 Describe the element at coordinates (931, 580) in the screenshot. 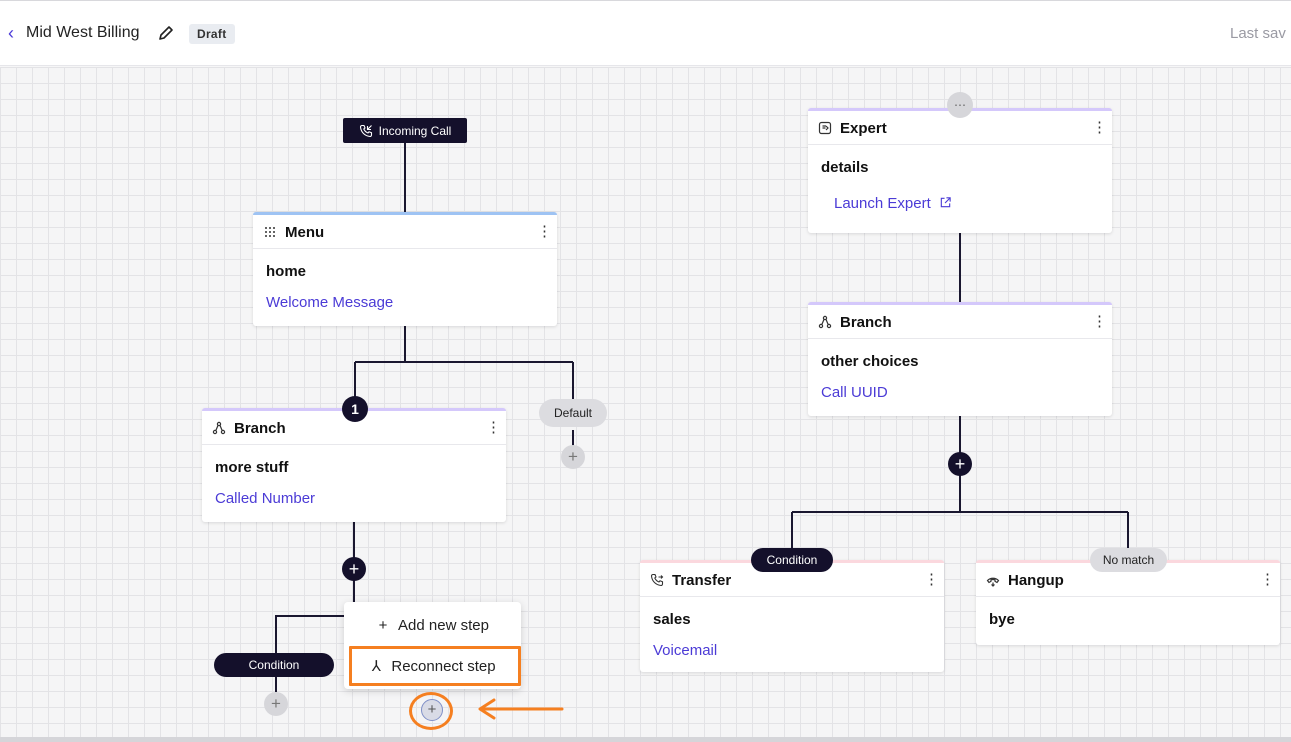

I see `transfer-card-kebab-icon: ⋮` at that location.